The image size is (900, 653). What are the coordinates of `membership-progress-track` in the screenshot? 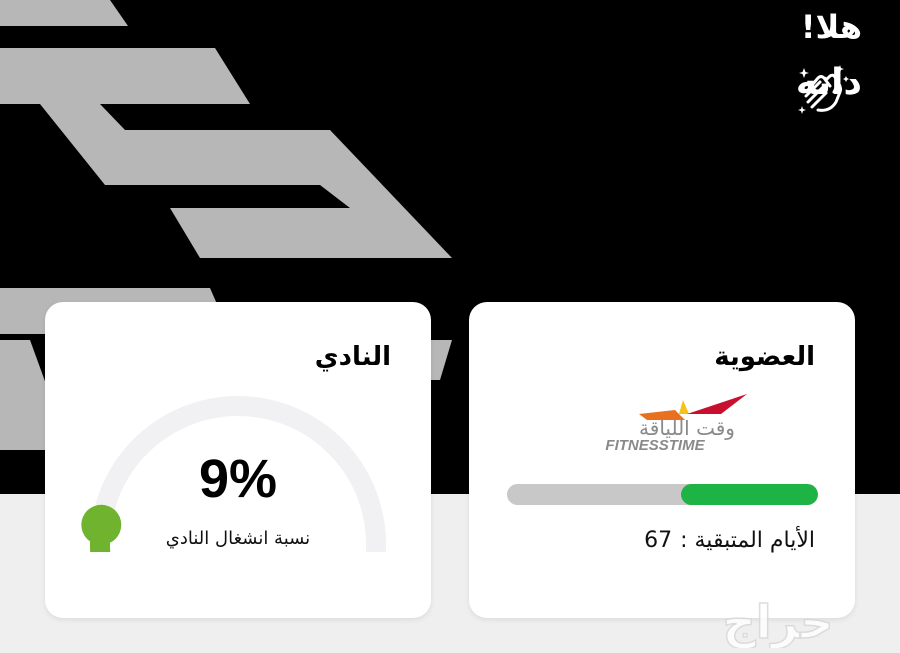 It's located at (662, 494).